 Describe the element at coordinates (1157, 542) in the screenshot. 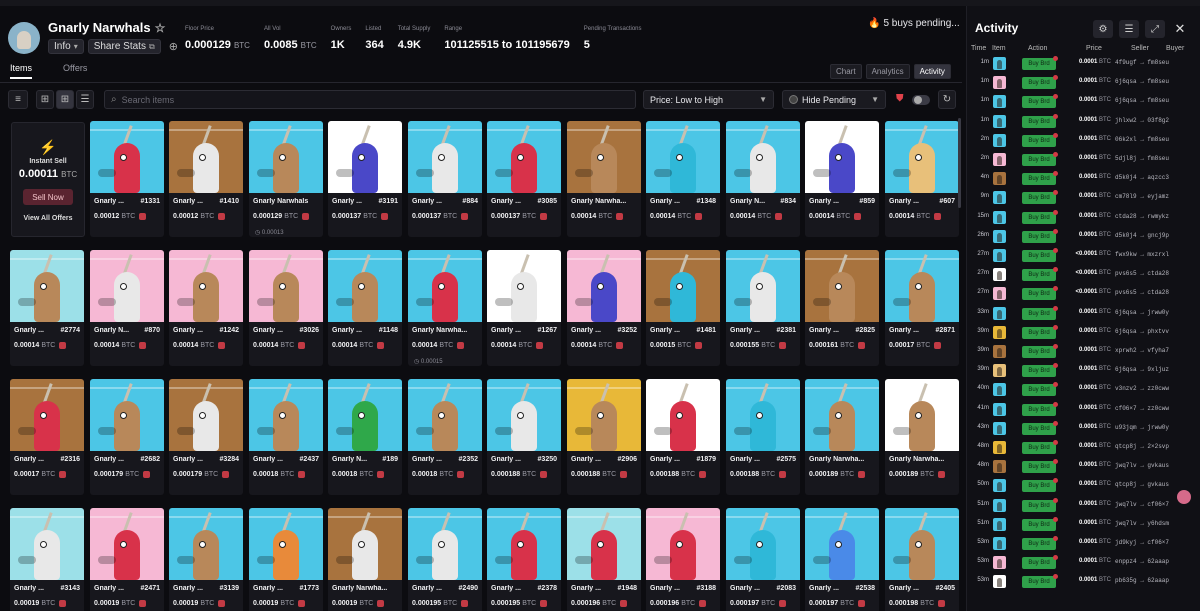

I see `activity-seller-buyer: jd9kyj → cf06×7` at that location.